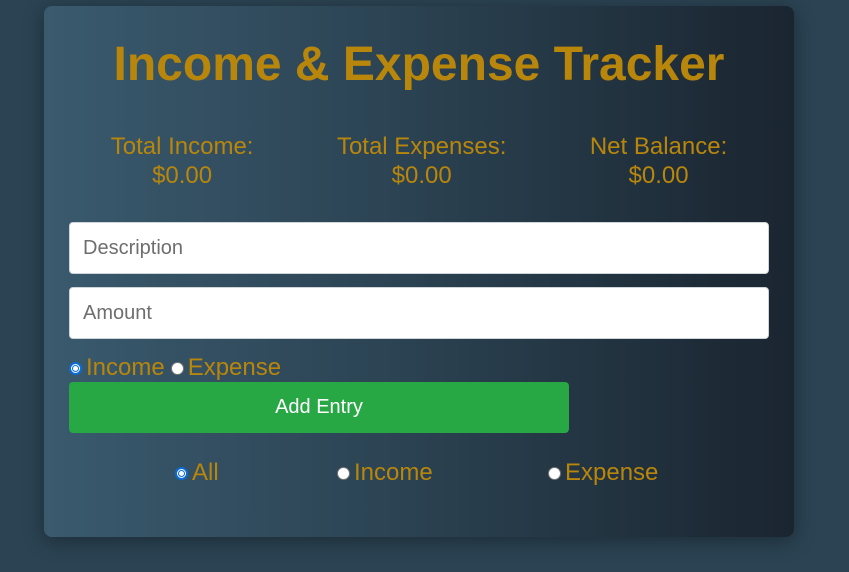 Image resolution: width=849 pixels, height=572 pixels. What do you see at coordinates (419, 313) in the screenshot?
I see `amount-input` at bounding box center [419, 313].